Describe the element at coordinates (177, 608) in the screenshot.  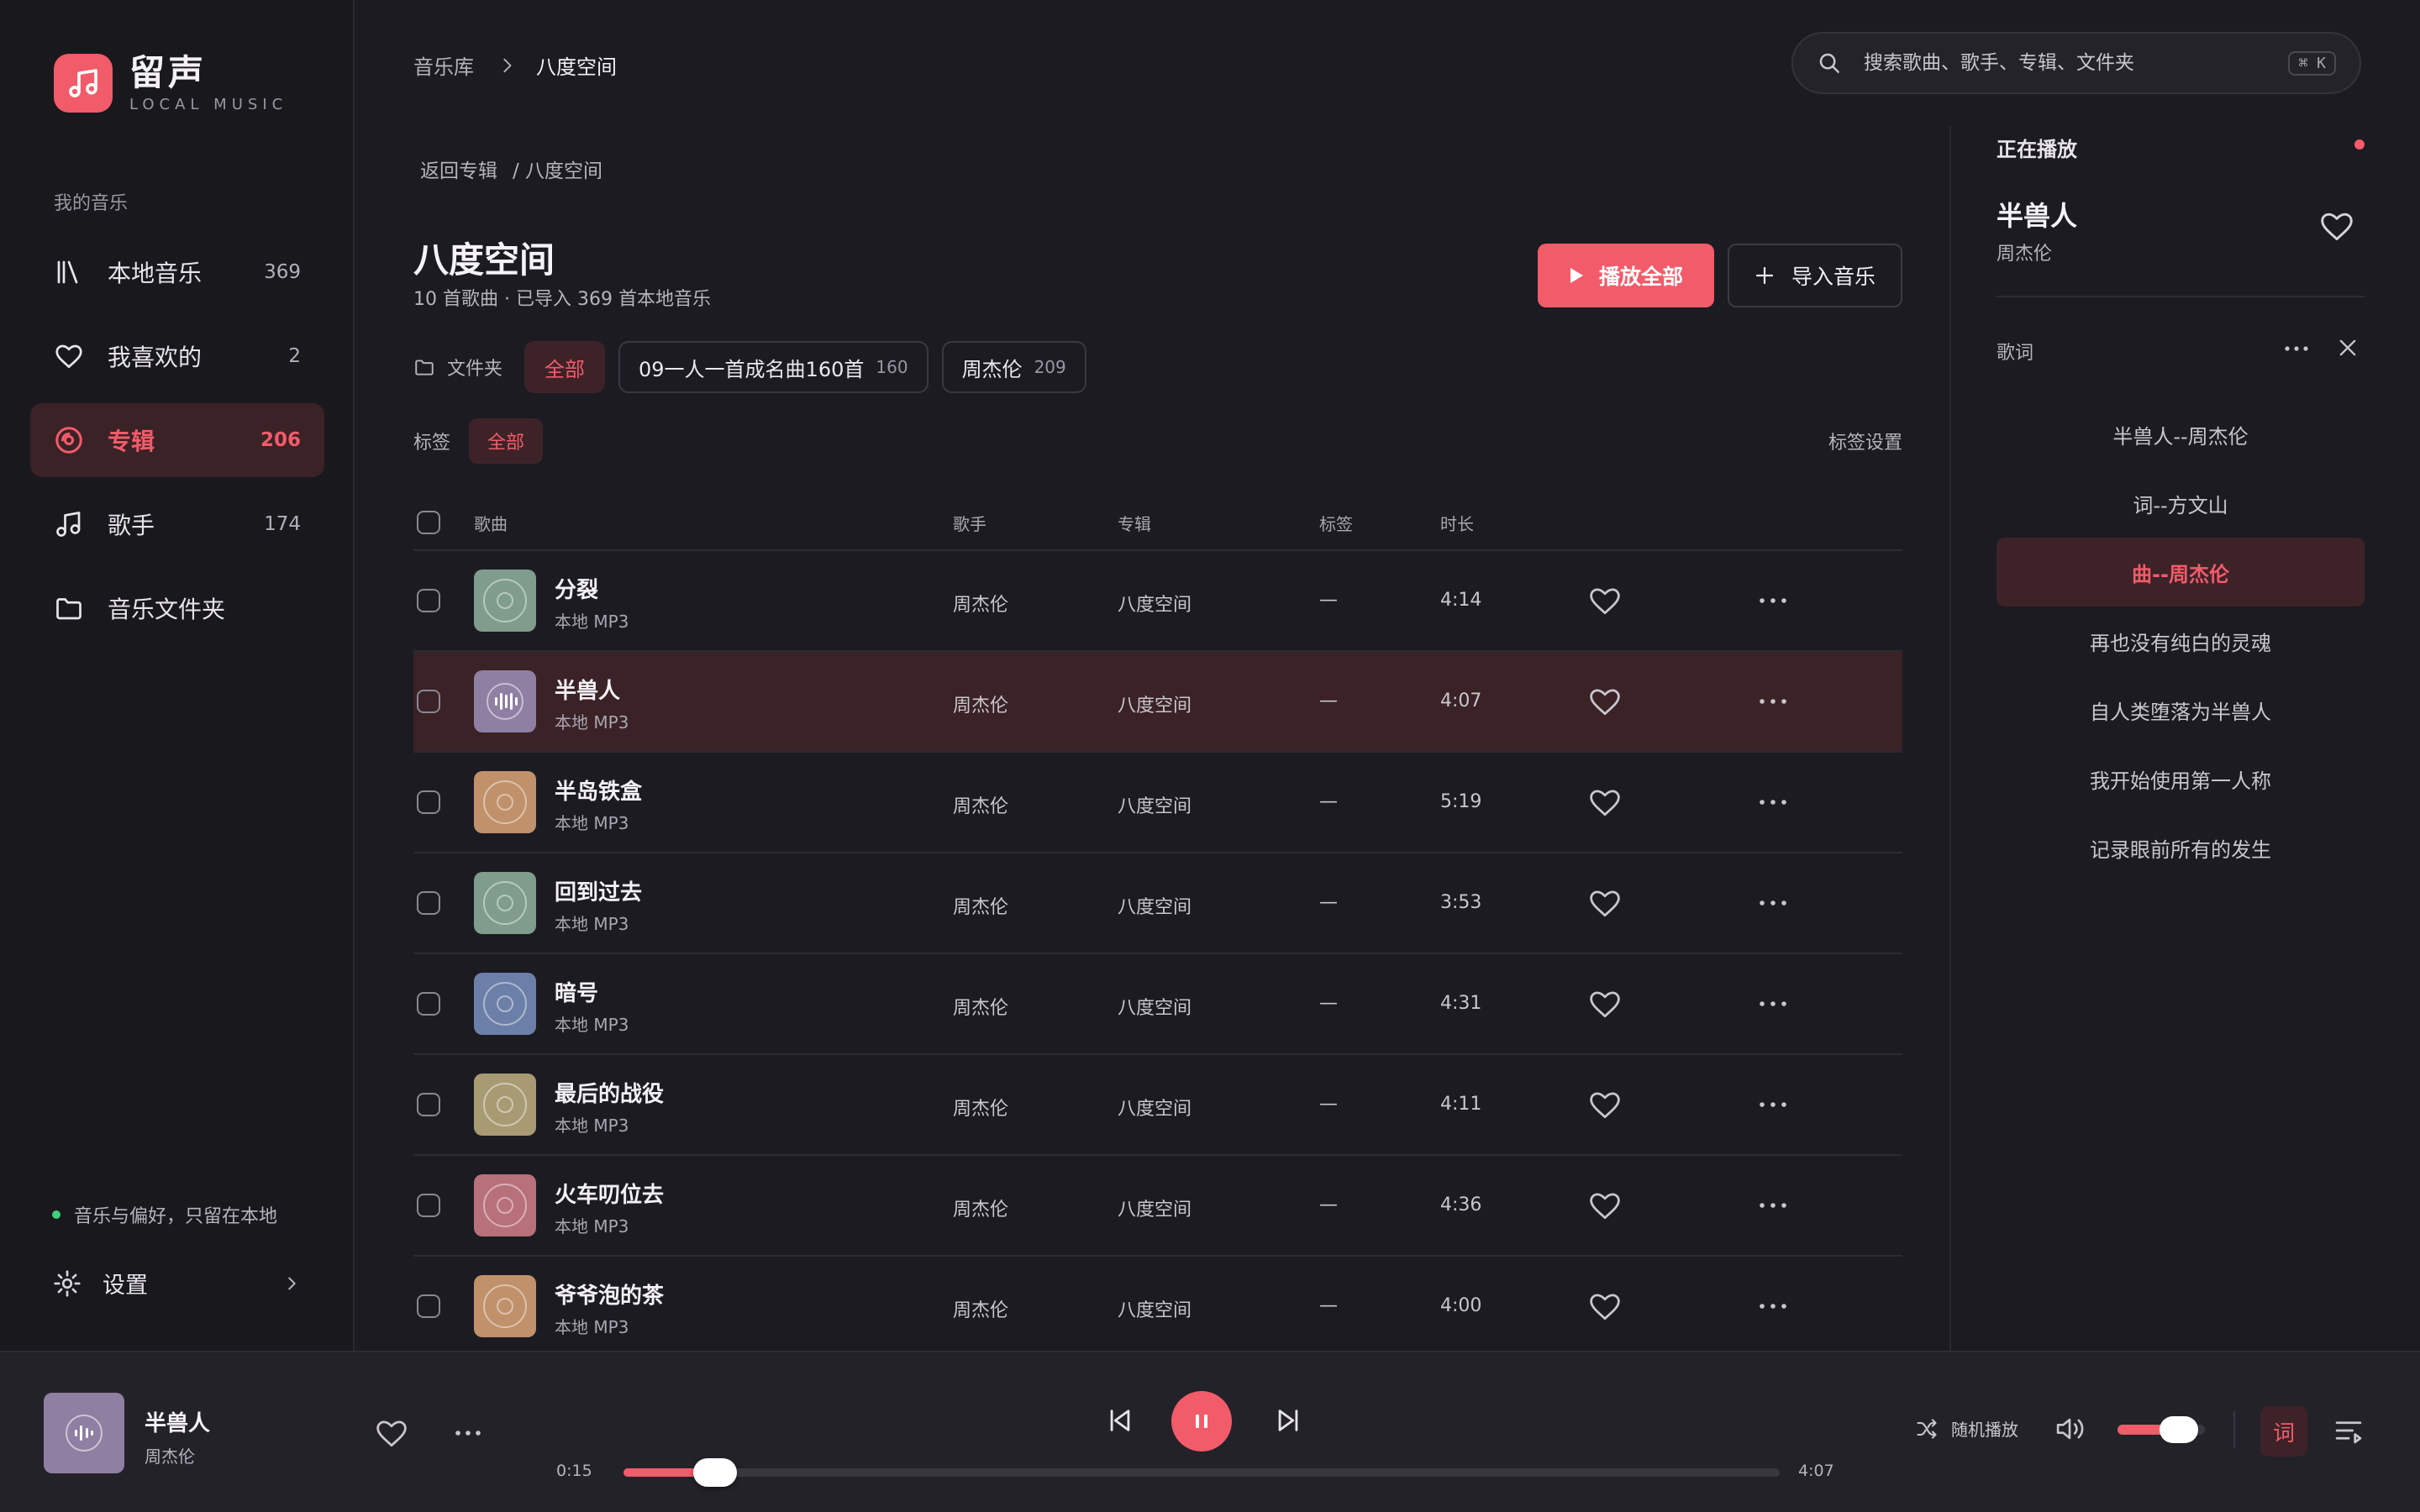
I see `sidebar-item-folders: 音乐文件夹` at that location.